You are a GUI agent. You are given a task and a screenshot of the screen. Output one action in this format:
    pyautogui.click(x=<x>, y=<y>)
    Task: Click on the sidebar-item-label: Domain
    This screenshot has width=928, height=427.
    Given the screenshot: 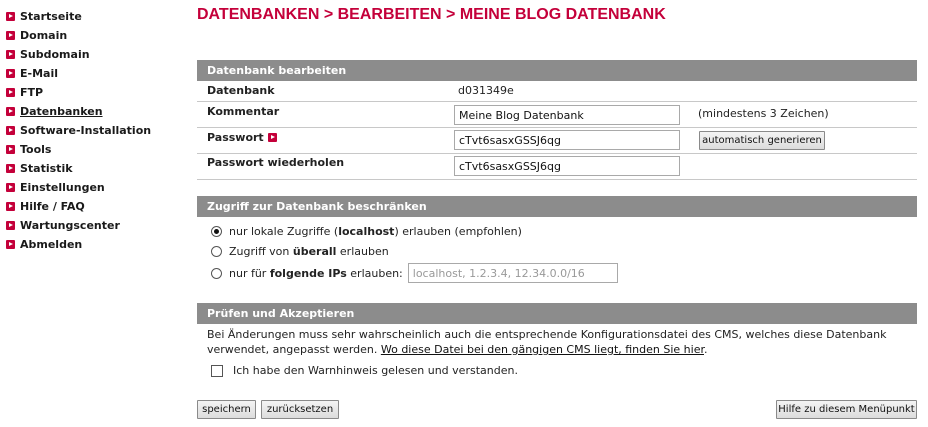 What is the action you would take?
    pyautogui.click(x=44, y=35)
    